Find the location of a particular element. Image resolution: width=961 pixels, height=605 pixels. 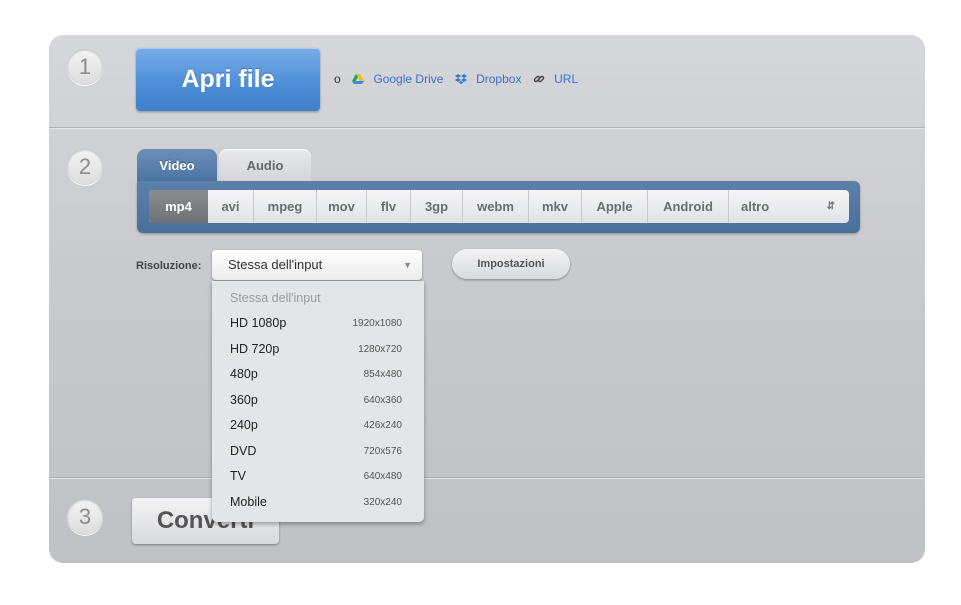

format-3gp: 3gp is located at coordinates (437, 206).